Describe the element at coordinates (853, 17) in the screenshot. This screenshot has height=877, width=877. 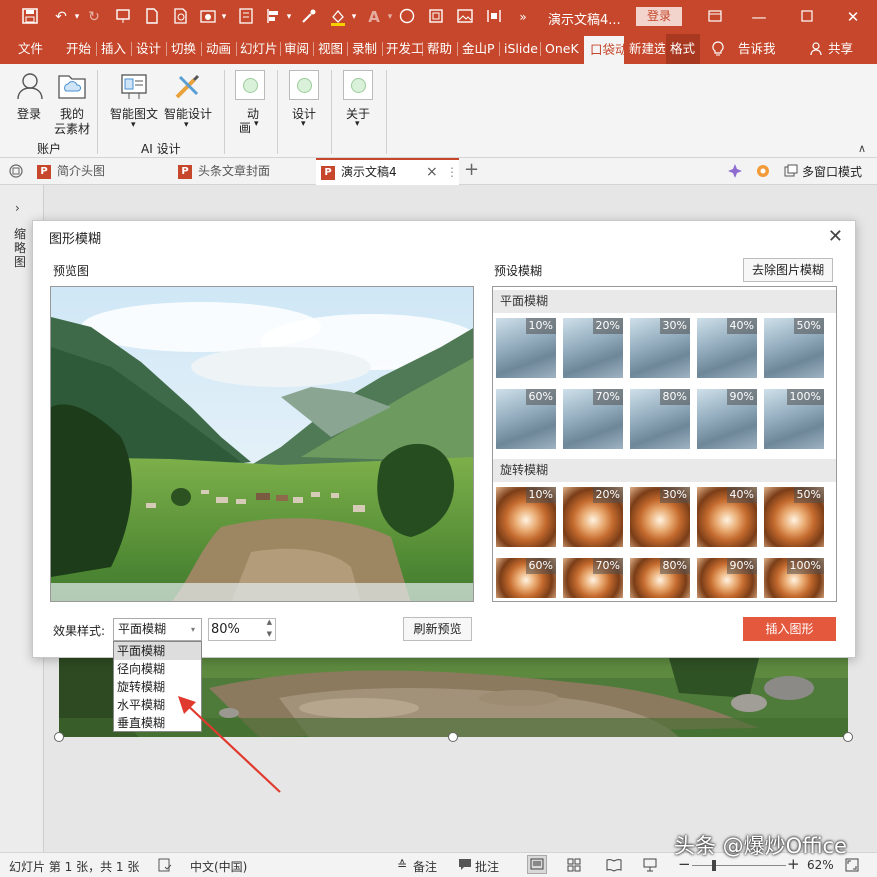
I see `close-window-icon: ✕` at that location.